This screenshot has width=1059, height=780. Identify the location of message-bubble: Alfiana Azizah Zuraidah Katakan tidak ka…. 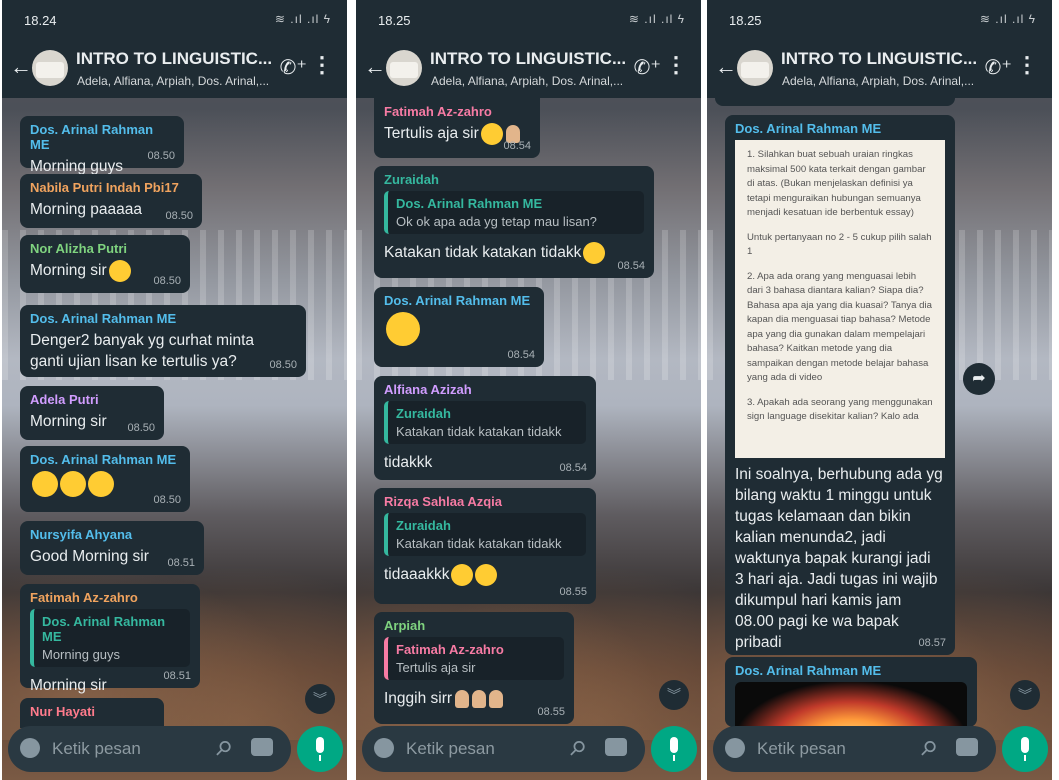
(485, 428).